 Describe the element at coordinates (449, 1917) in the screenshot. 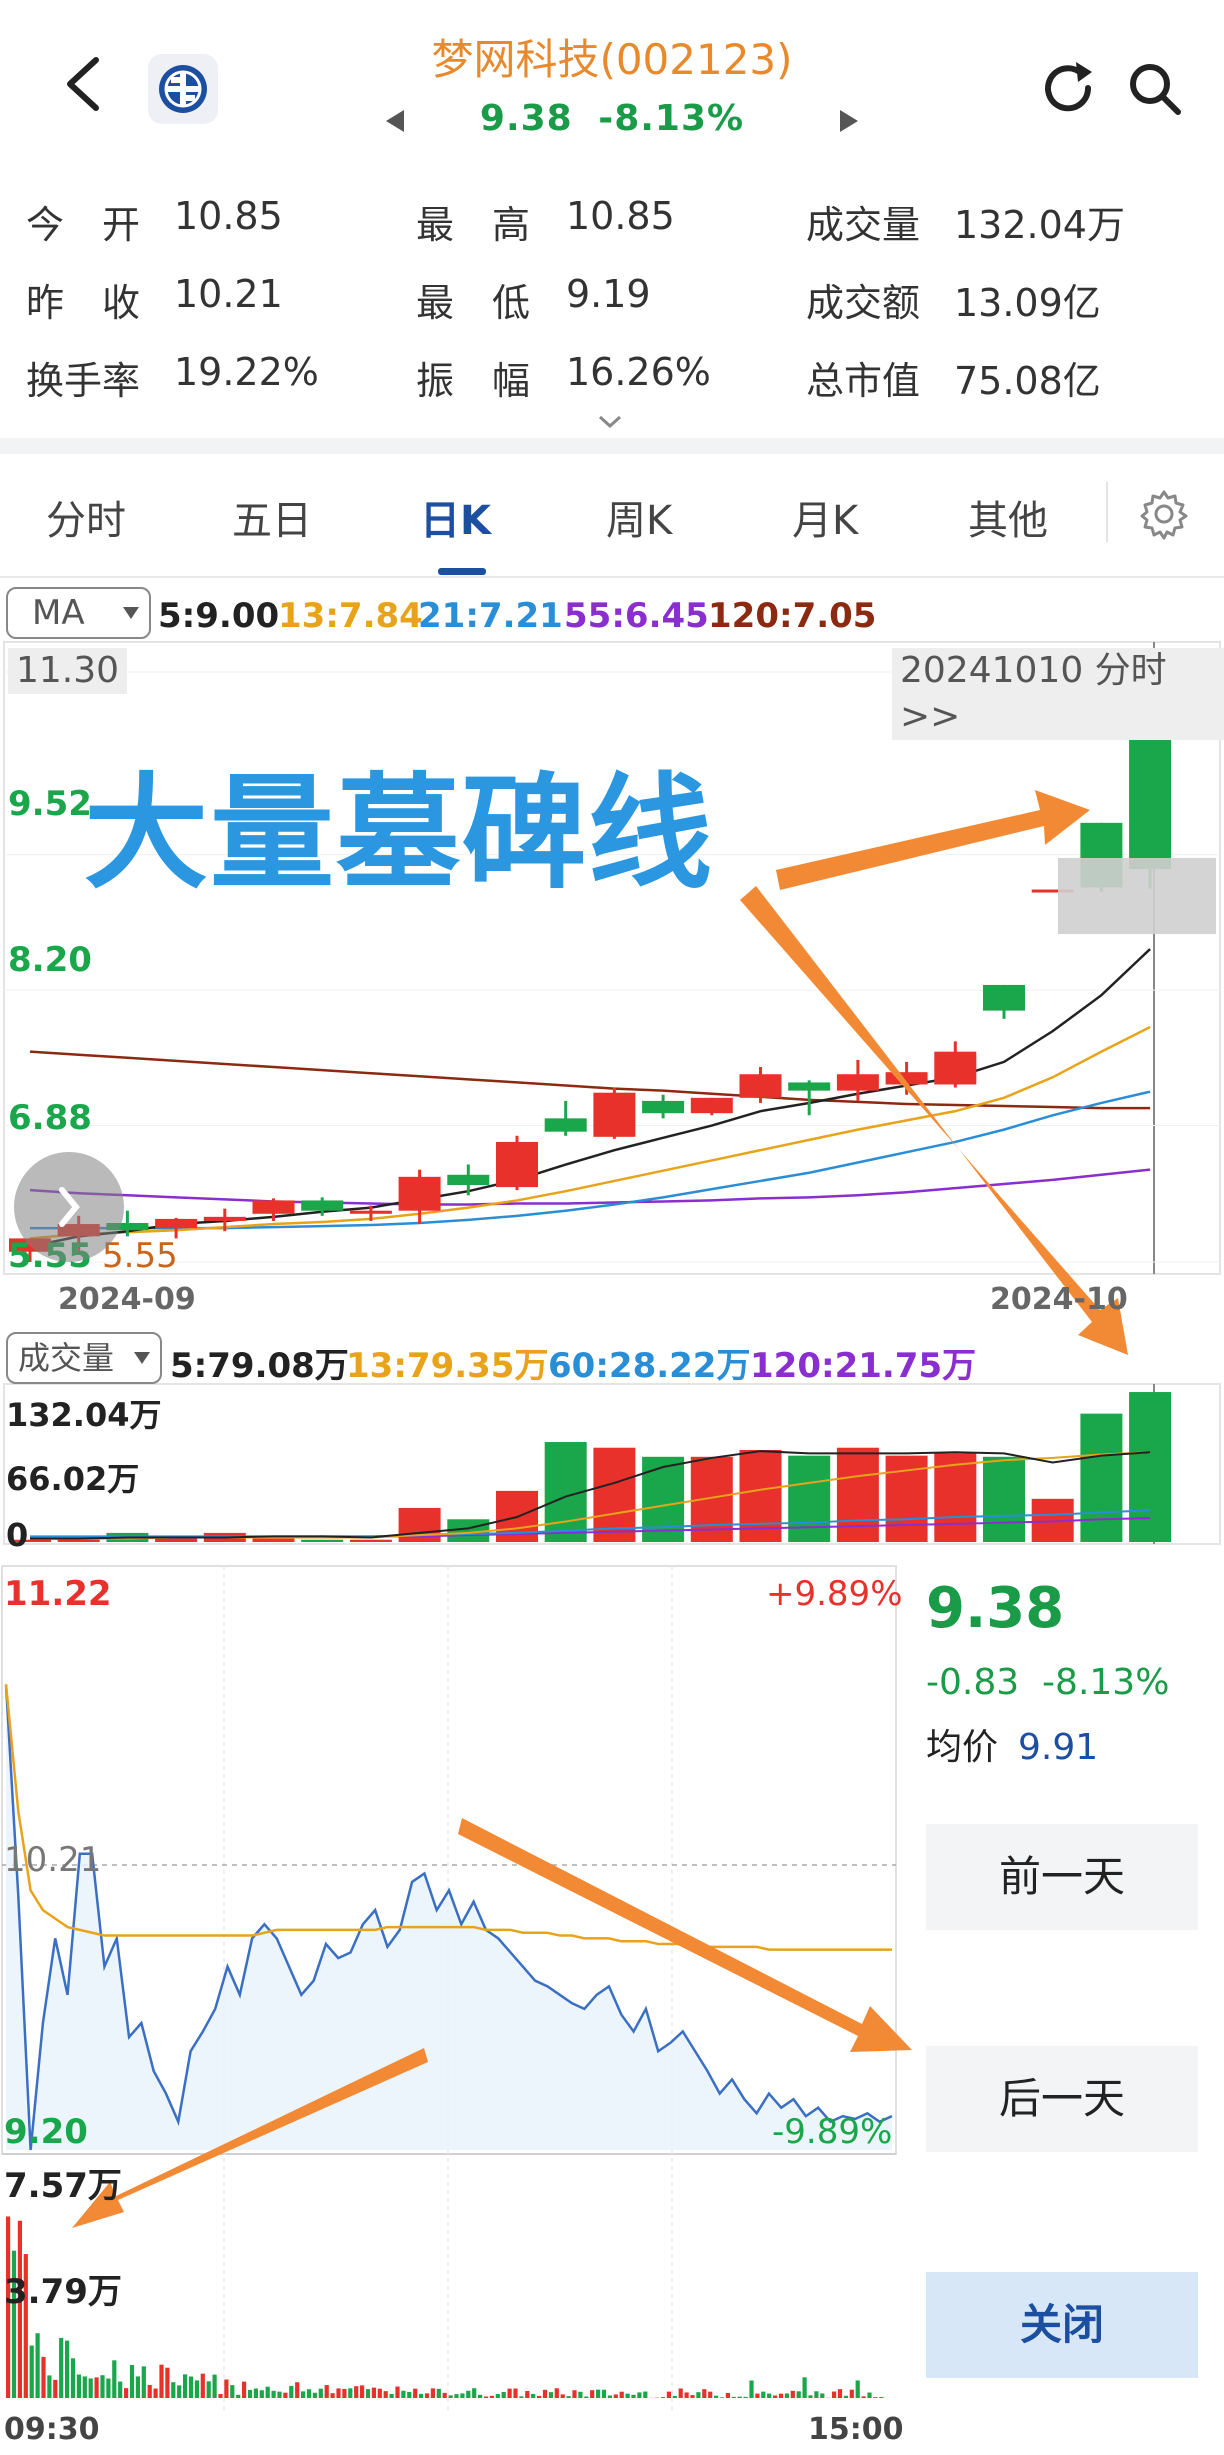

I see `ts-price-area` at that location.